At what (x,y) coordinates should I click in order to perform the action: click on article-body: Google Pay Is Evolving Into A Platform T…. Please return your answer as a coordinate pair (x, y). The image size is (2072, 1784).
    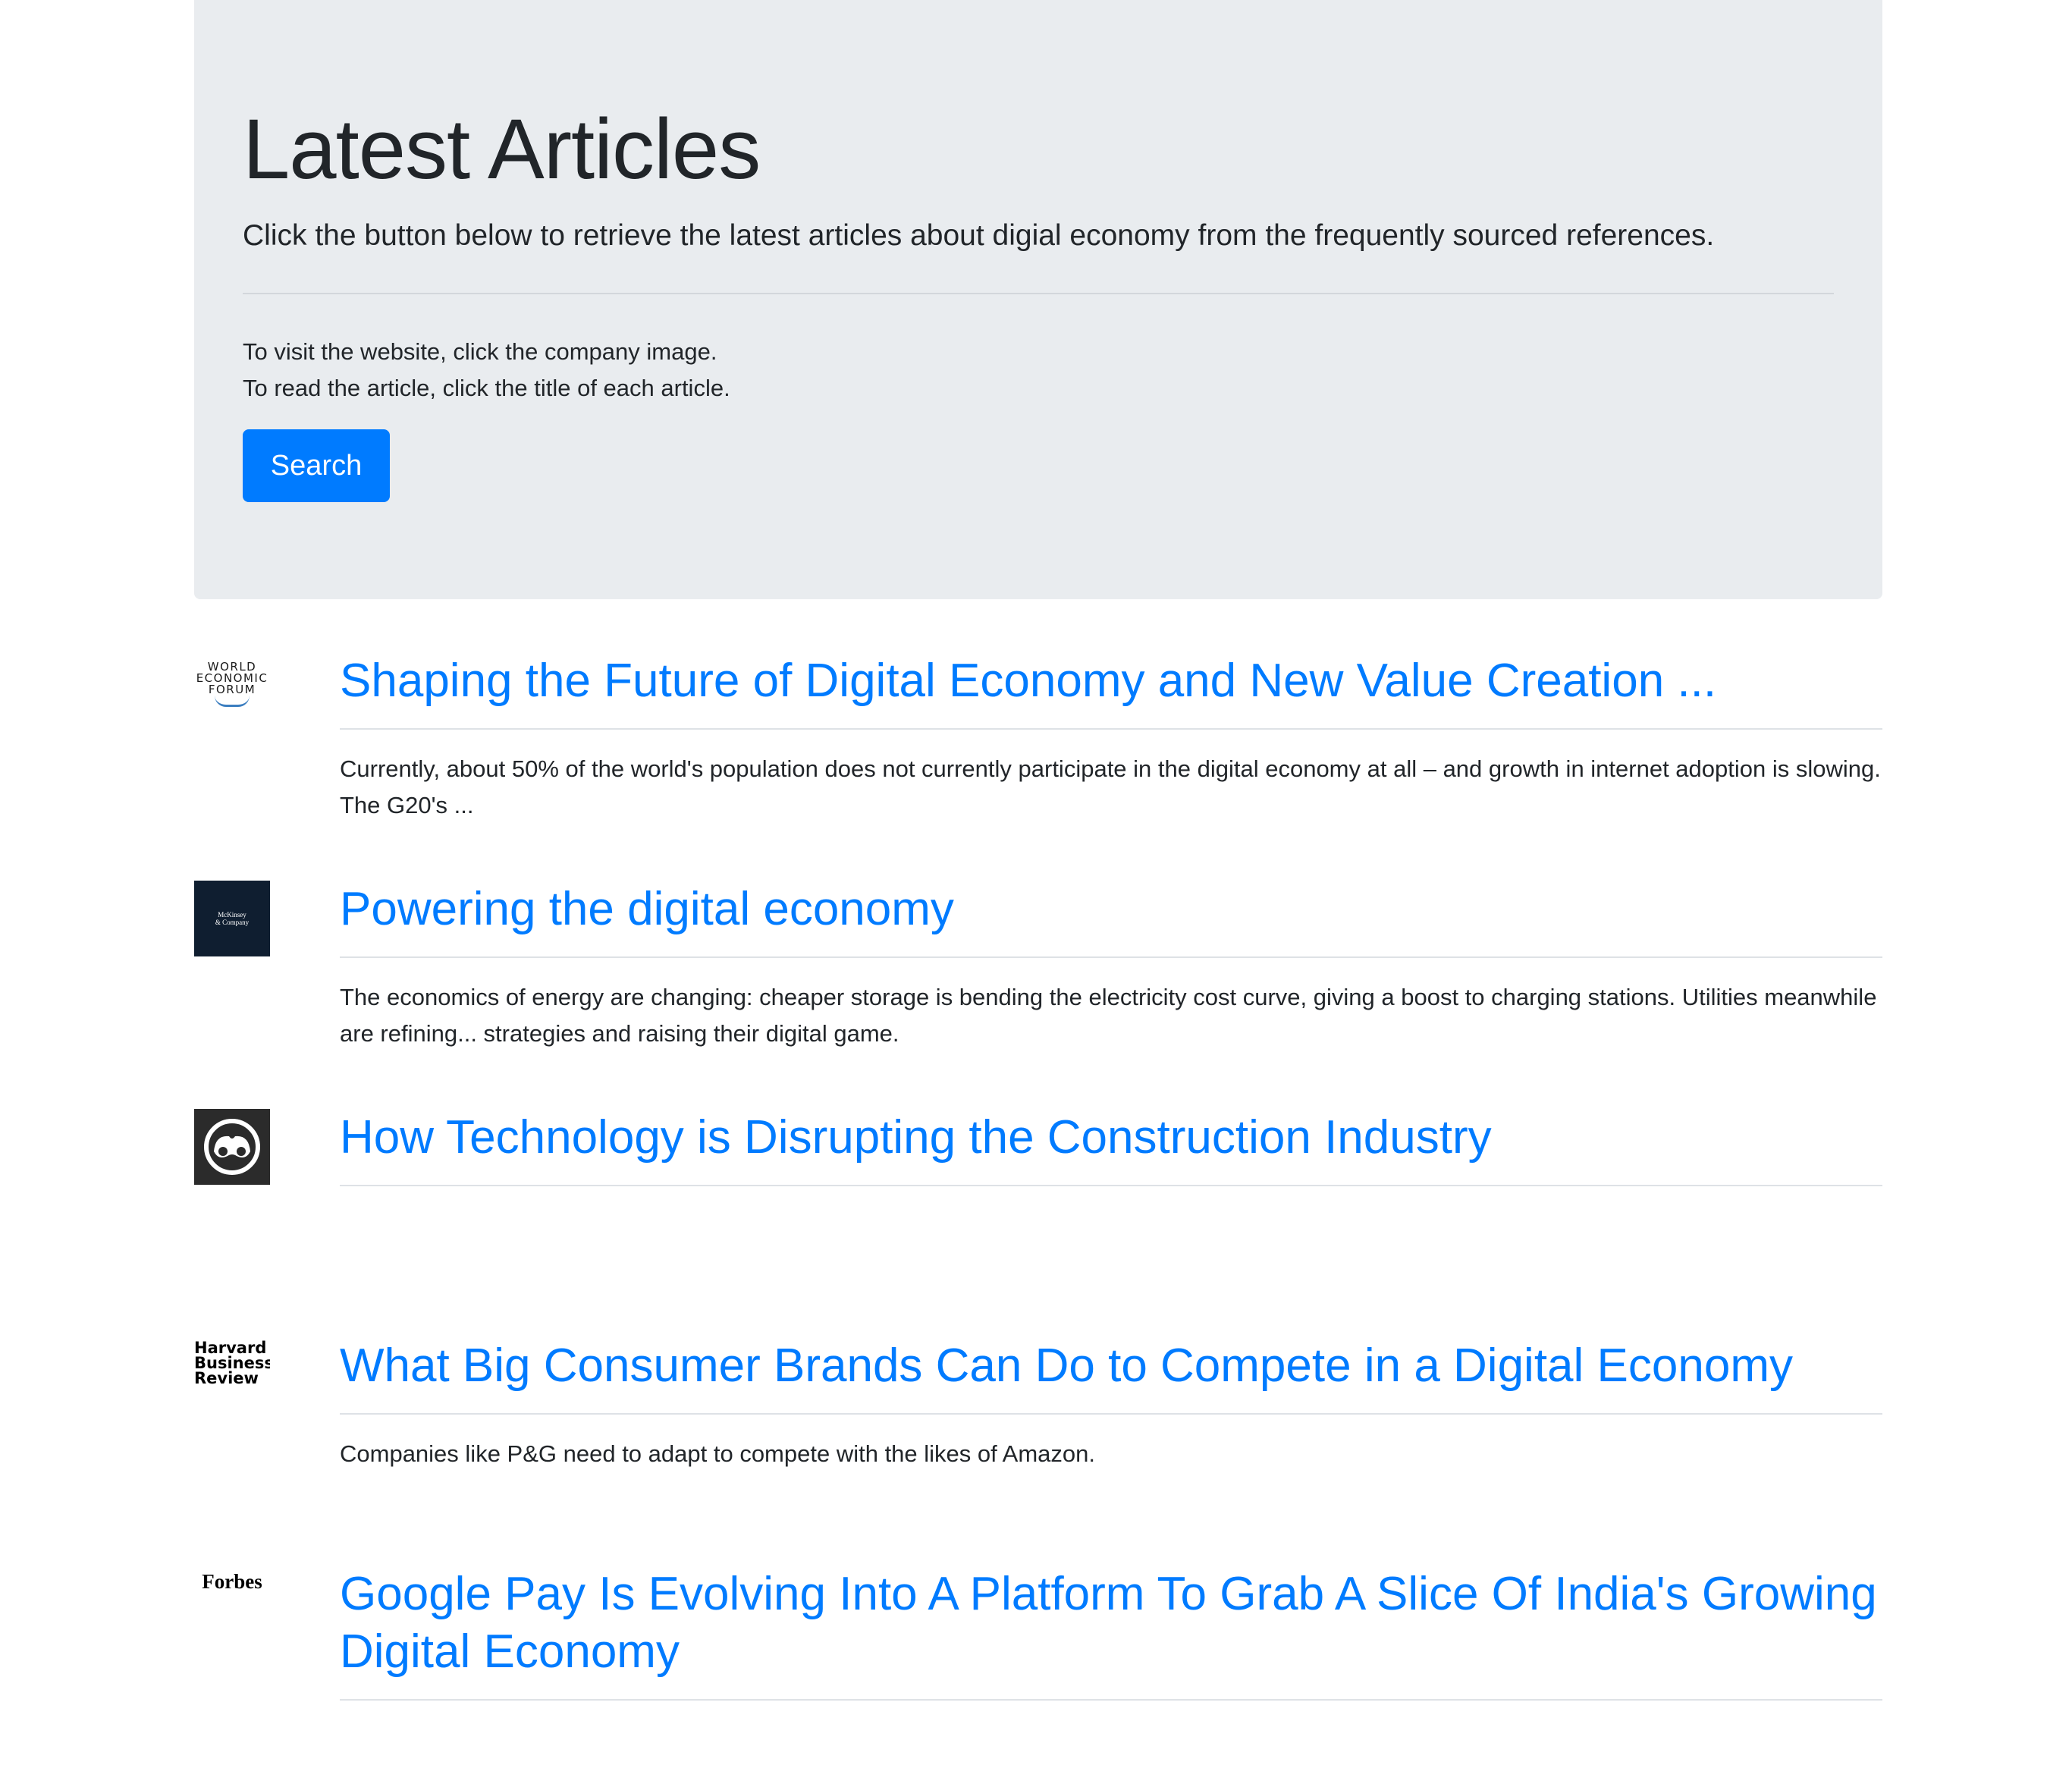
    Looking at the image, I should click on (1111, 1633).